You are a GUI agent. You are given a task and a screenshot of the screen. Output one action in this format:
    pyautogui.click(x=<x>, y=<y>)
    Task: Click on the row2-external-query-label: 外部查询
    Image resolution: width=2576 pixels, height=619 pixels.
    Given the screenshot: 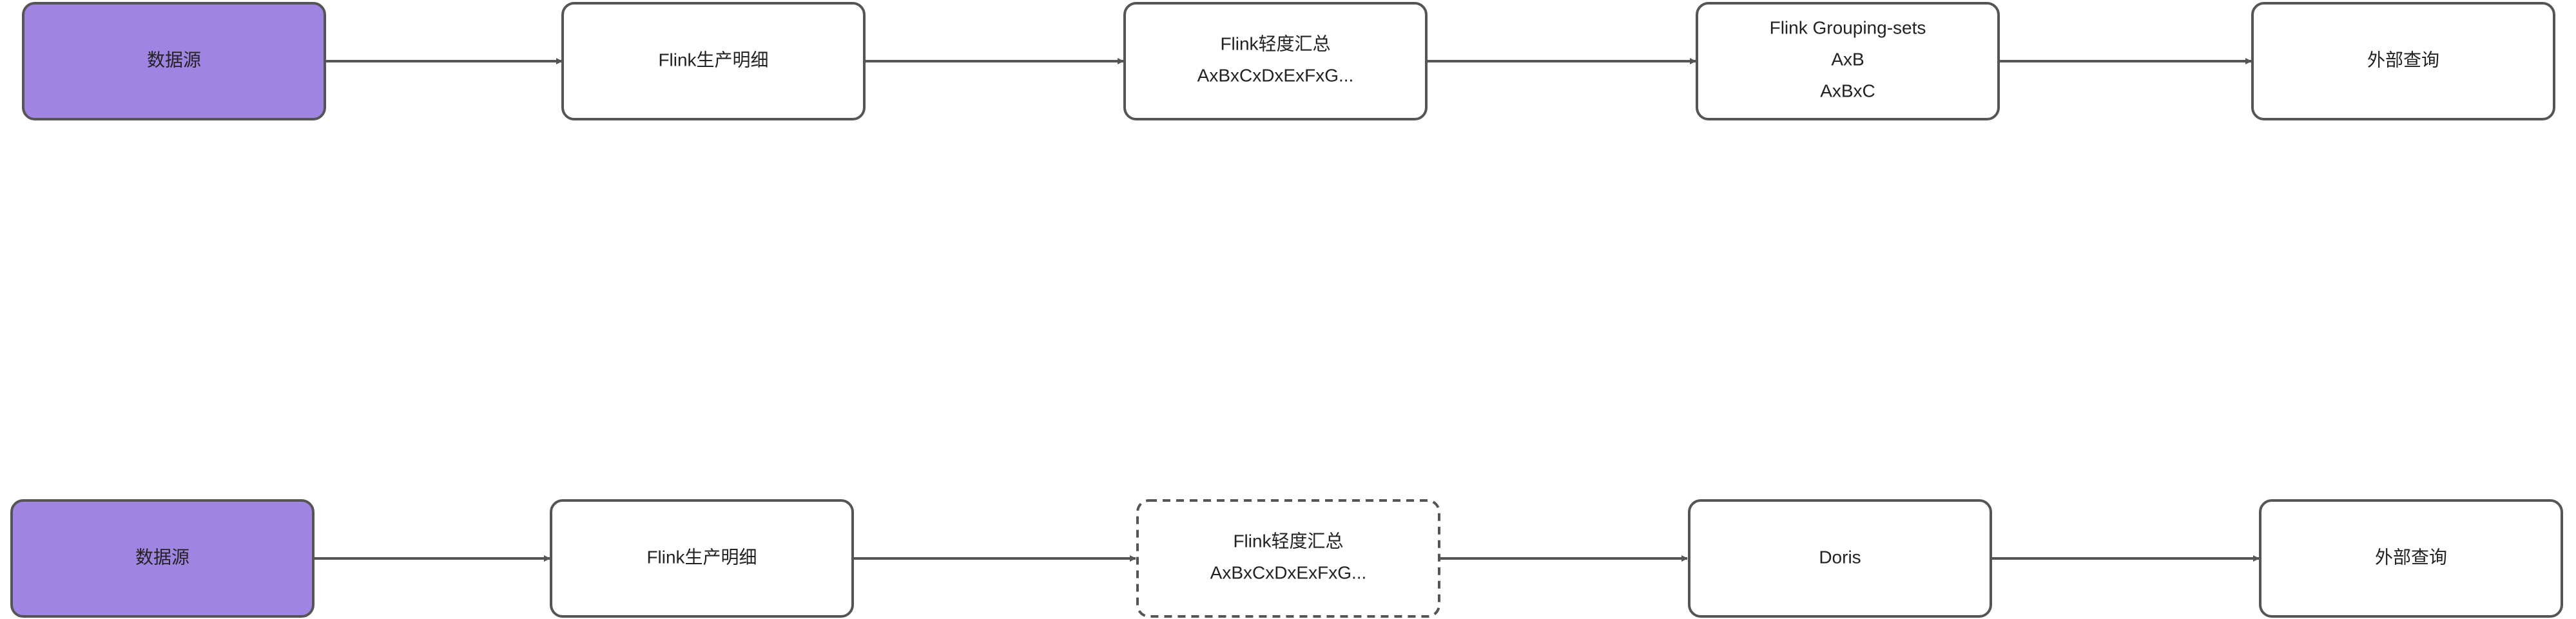 What is the action you would take?
    pyautogui.click(x=2411, y=557)
    